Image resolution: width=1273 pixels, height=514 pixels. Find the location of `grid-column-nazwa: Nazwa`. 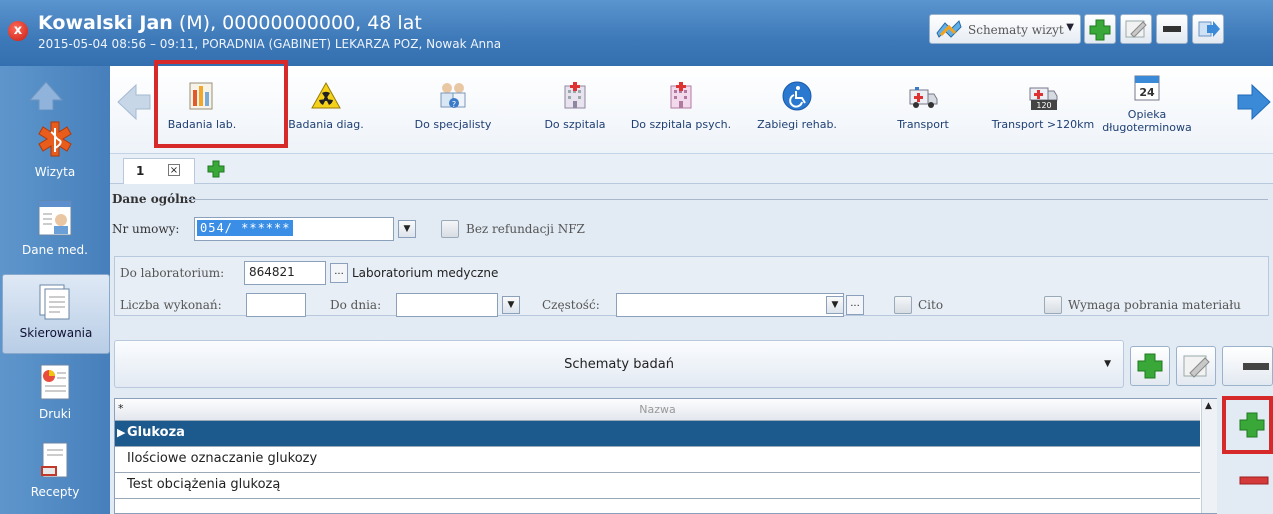

grid-column-nazwa: Nazwa is located at coordinates (657, 409).